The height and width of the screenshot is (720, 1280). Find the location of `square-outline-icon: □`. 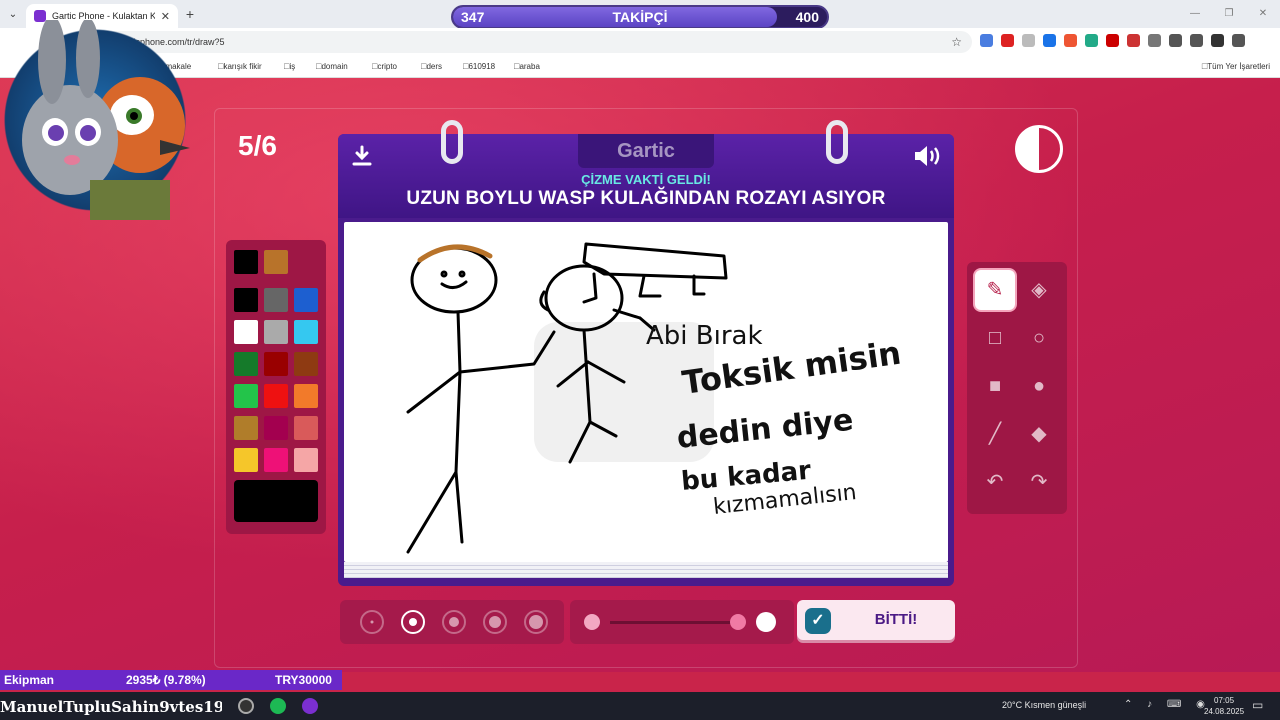

square-outline-icon: □ is located at coordinates (995, 338).